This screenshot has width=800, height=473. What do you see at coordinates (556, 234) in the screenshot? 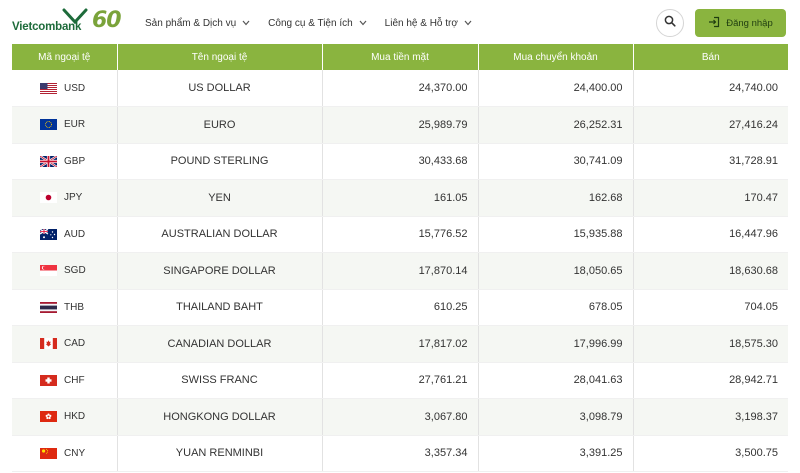
I see `buy-transfer-rate: 15,935.88` at bounding box center [556, 234].